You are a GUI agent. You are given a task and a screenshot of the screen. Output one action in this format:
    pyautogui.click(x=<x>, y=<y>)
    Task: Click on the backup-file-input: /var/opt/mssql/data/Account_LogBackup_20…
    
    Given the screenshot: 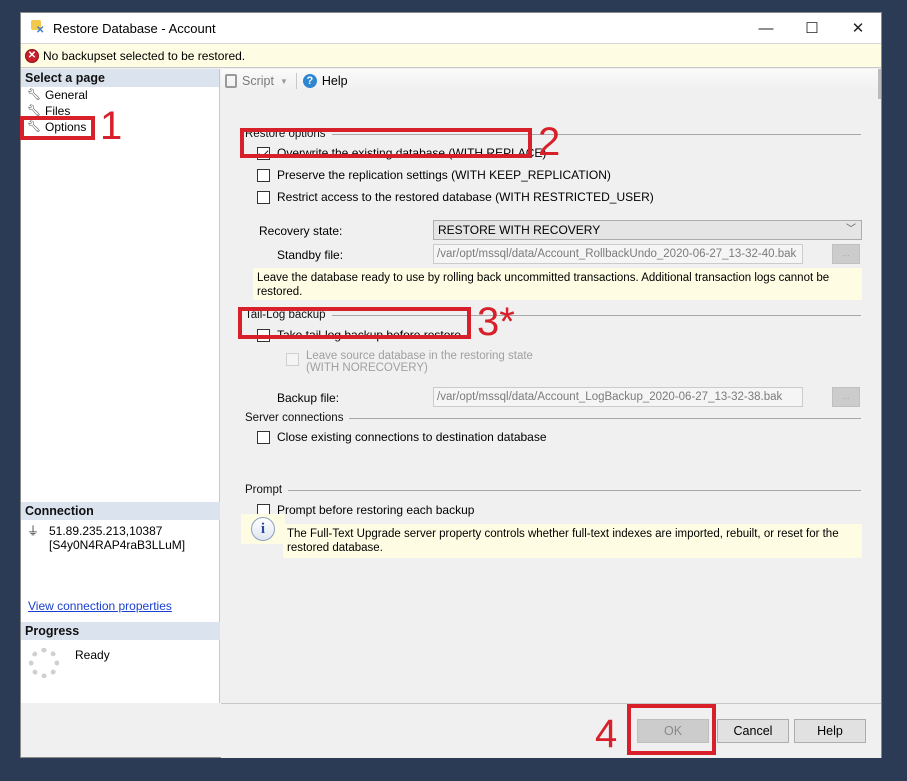 What is the action you would take?
    pyautogui.click(x=618, y=397)
    